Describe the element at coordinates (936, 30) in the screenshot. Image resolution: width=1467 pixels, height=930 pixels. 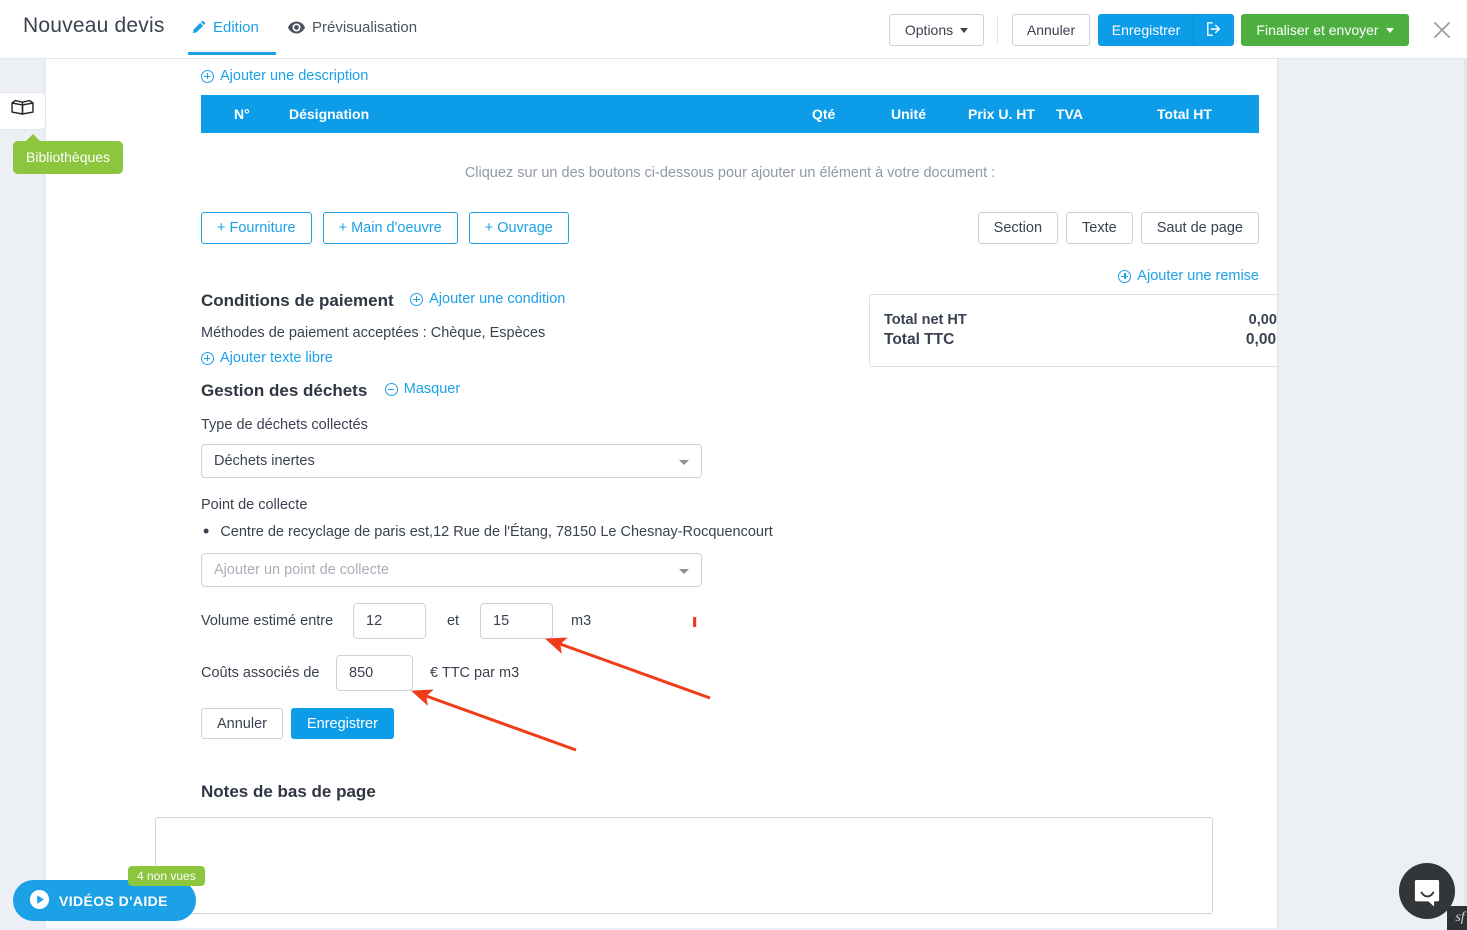
I see `options-button: Options` at that location.